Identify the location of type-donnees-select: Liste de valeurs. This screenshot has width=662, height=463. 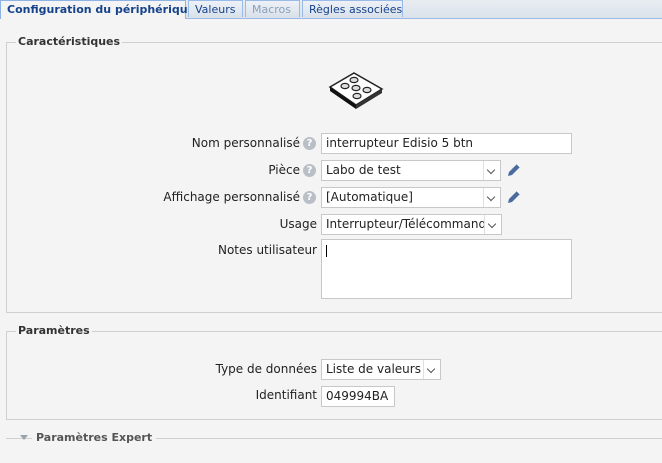
(381, 369).